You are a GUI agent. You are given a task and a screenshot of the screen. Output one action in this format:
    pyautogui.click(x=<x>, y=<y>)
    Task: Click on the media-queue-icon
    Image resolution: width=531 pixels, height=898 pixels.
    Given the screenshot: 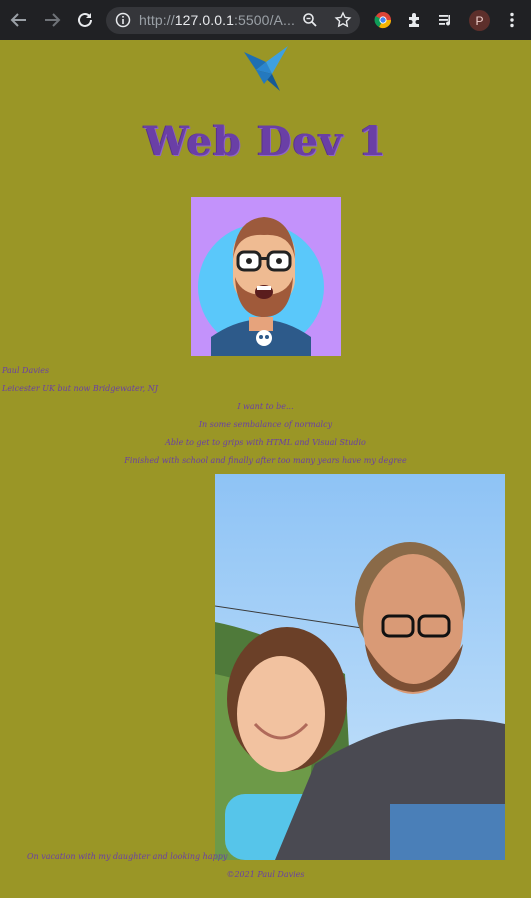 What is the action you would take?
    pyautogui.click(x=446, y=20)
    